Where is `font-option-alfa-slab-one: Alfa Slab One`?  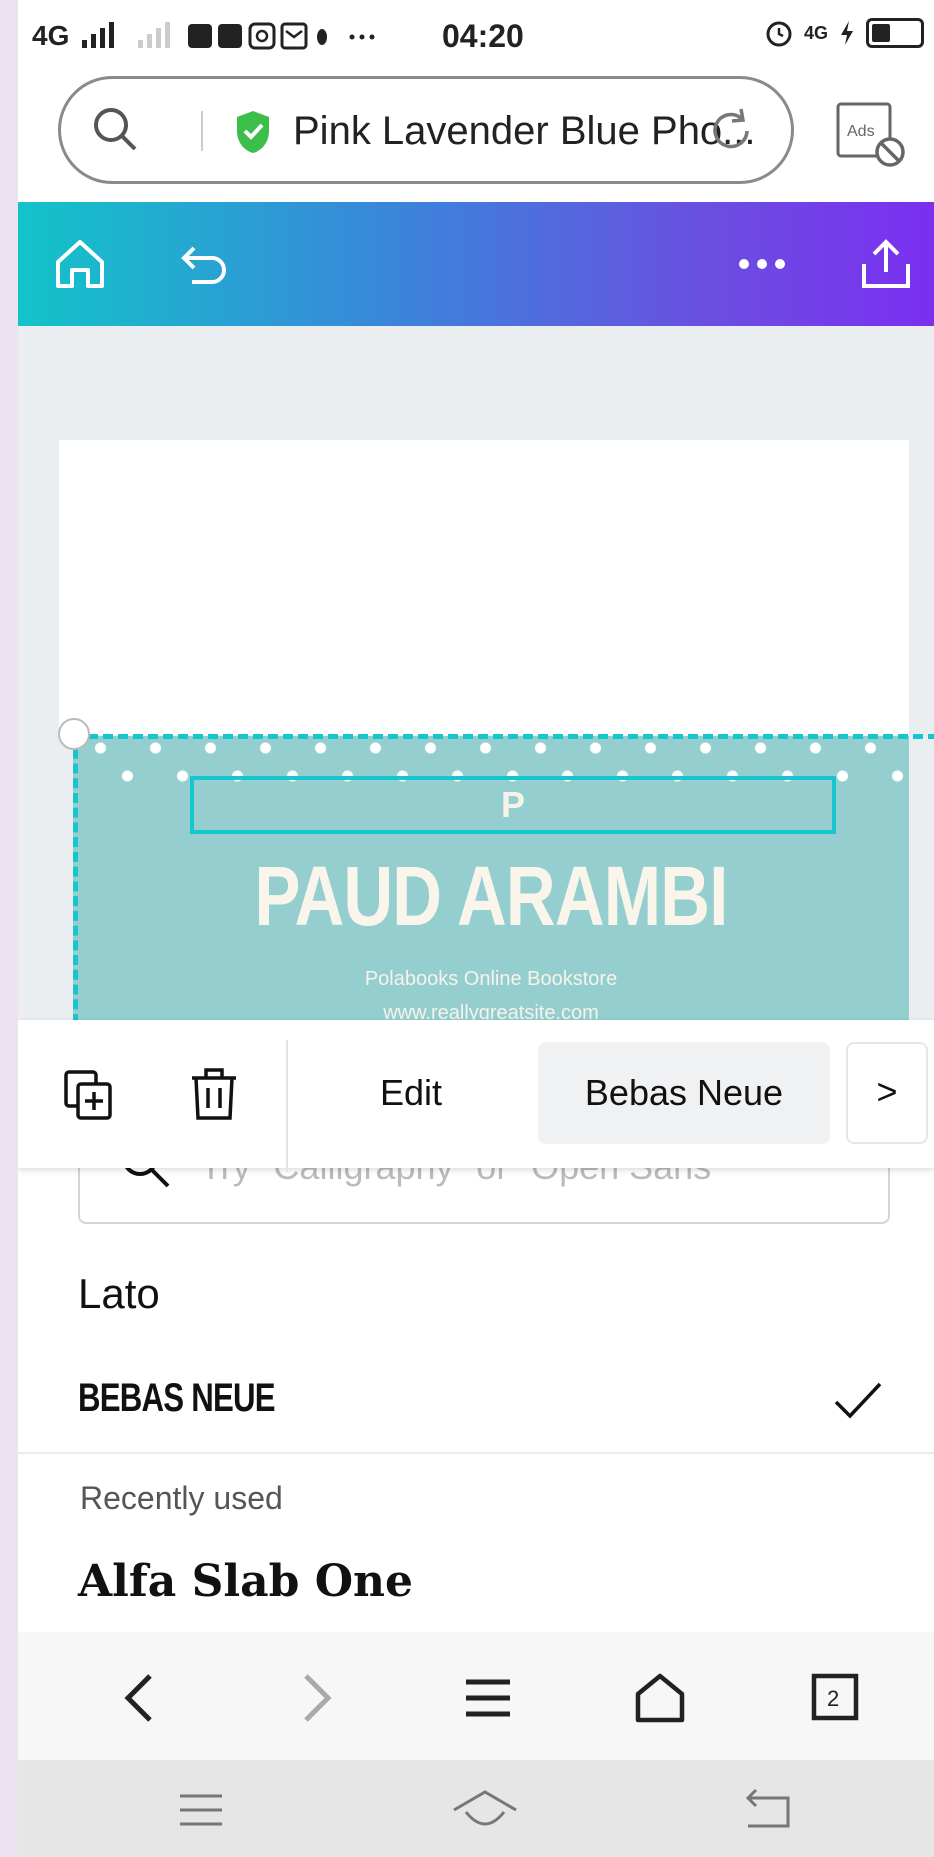 font-option-alfa-slab-one: Alfa Slab One is located at coordinates (245, 1581).